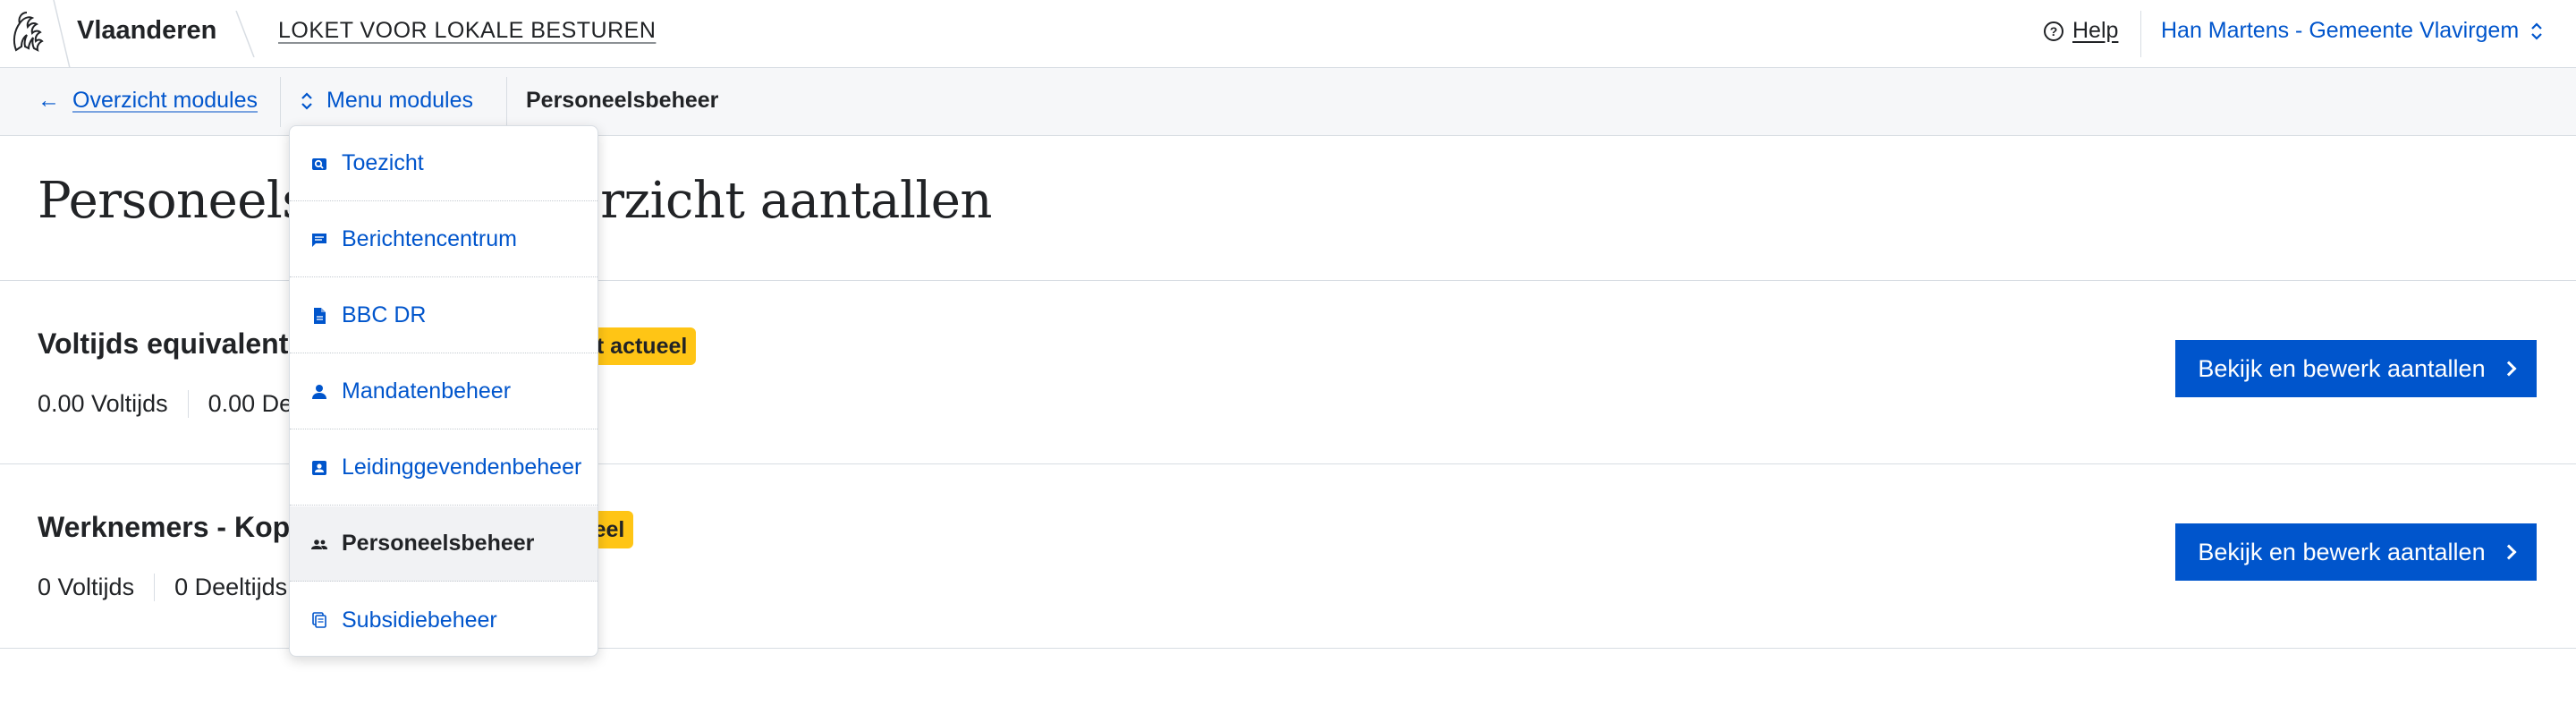 The height and width of the screenshot is (714, 2576). Describe the element at coordinates (86, 587) in the screenshot. I see `stat-fulltime: 0 Voltijds` at that location.